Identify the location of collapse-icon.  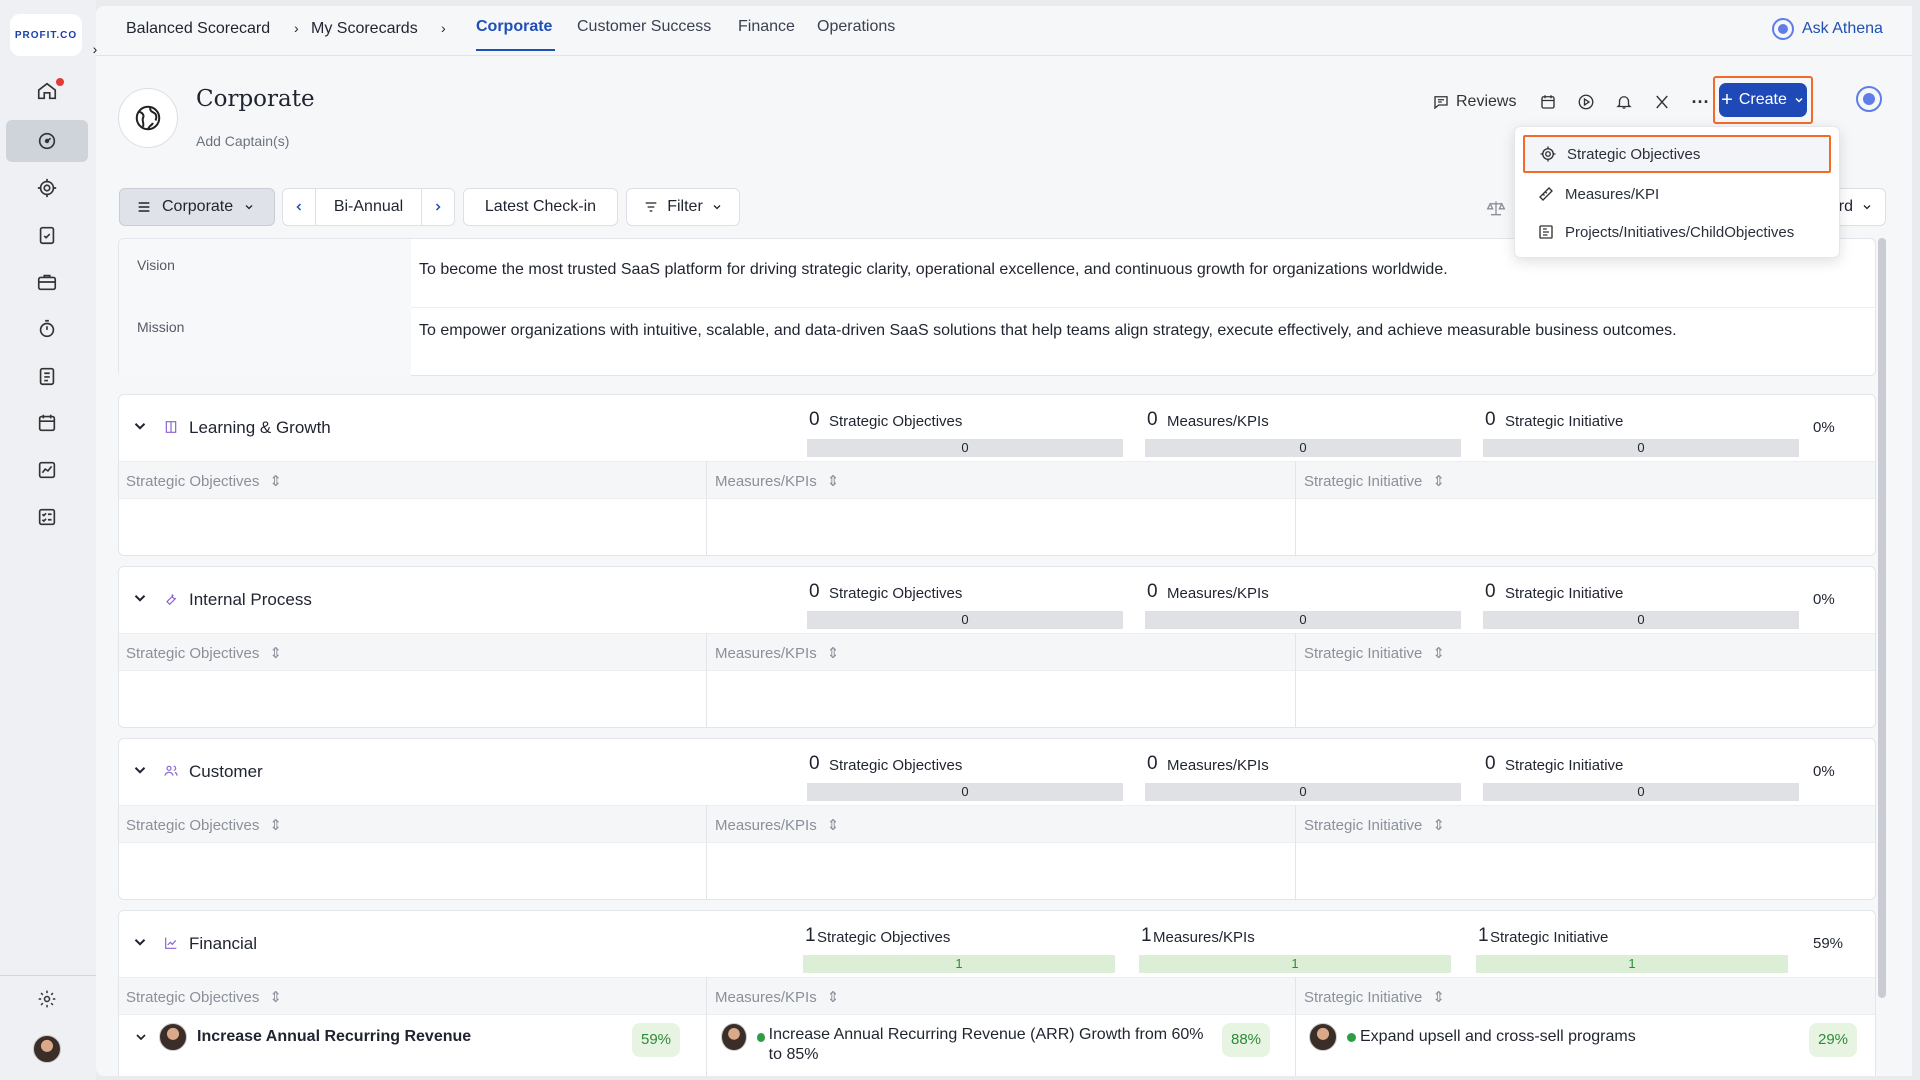
(1662, 102).